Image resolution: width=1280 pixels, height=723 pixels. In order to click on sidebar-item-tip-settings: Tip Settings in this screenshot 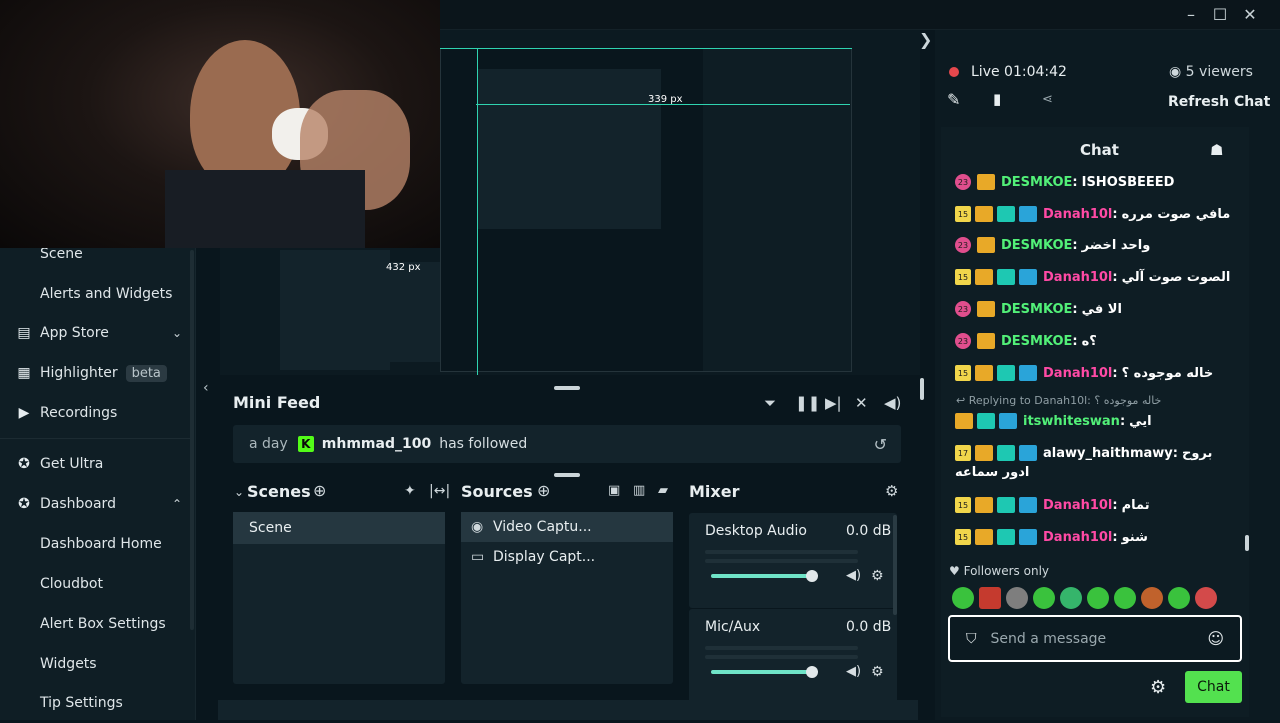, I will do `click(98, 703)`.